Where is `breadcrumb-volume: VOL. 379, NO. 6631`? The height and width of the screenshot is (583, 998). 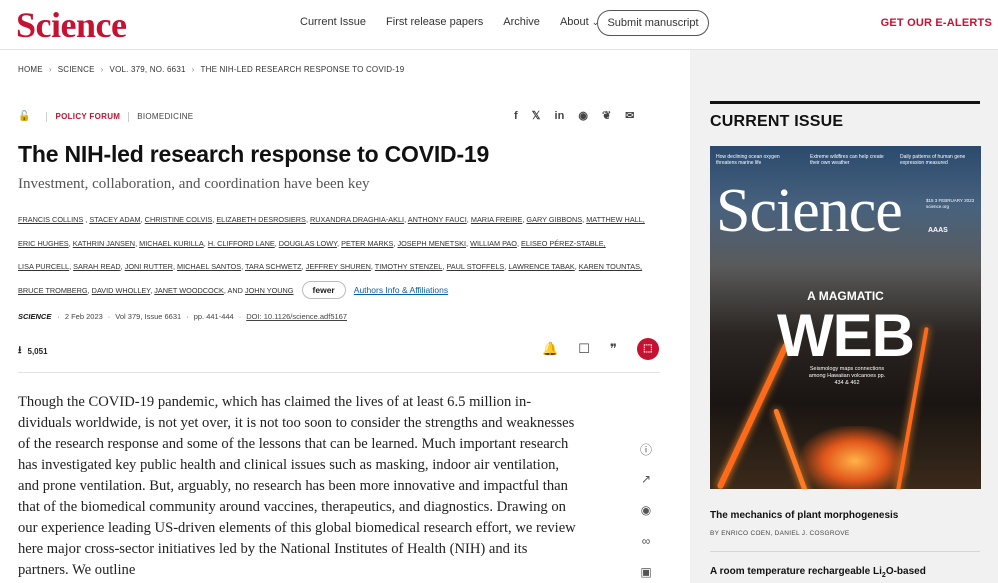 breadcrumb-volume: VOL. 379, NO. 6631 is located at coordinates (148, 69).